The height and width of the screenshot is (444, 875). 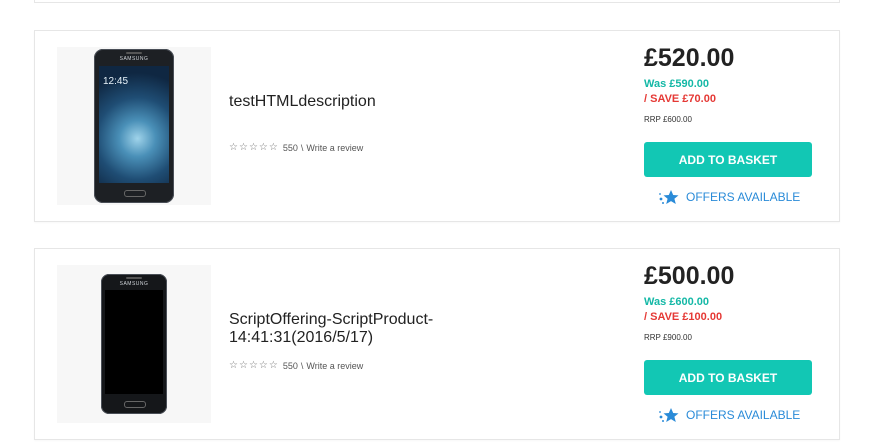 I want to click on phone-image: SAMSUNG 12:45, so click(x=134, y=126).